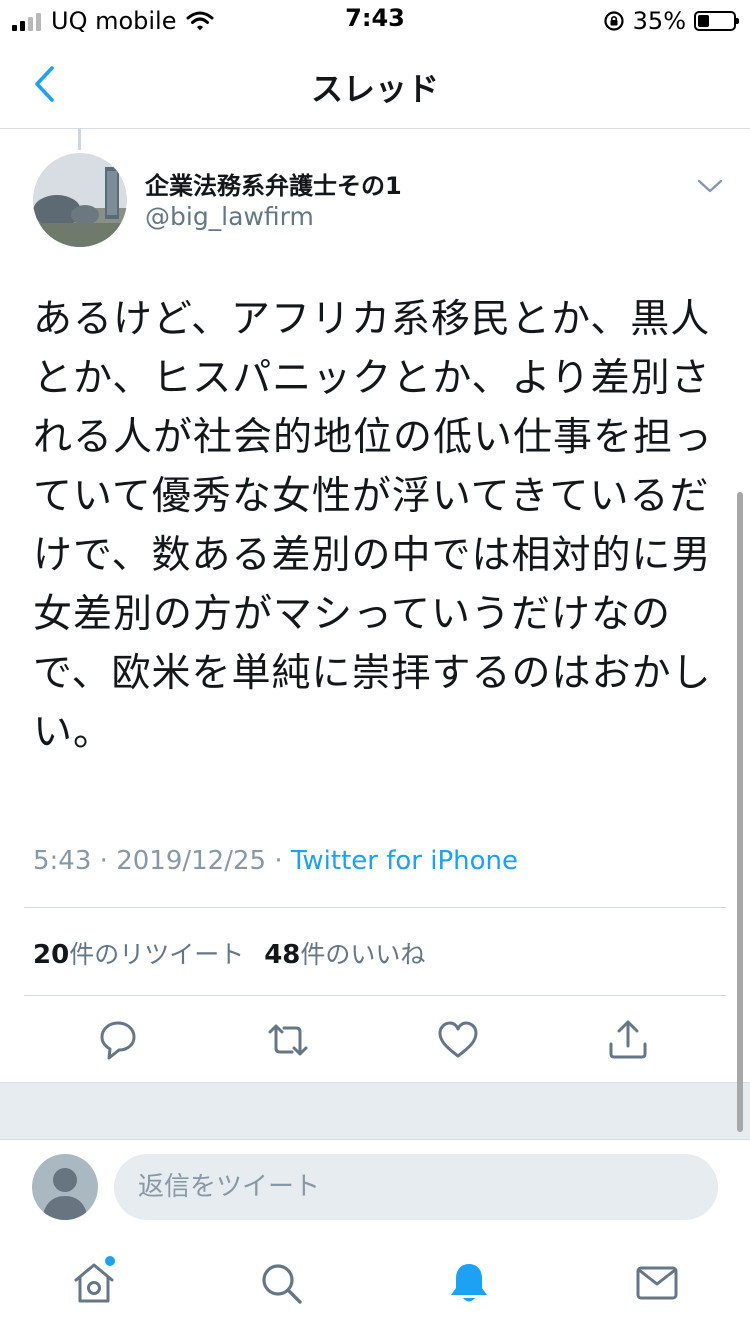  I want to click on tab-home, so click(94, 1283).